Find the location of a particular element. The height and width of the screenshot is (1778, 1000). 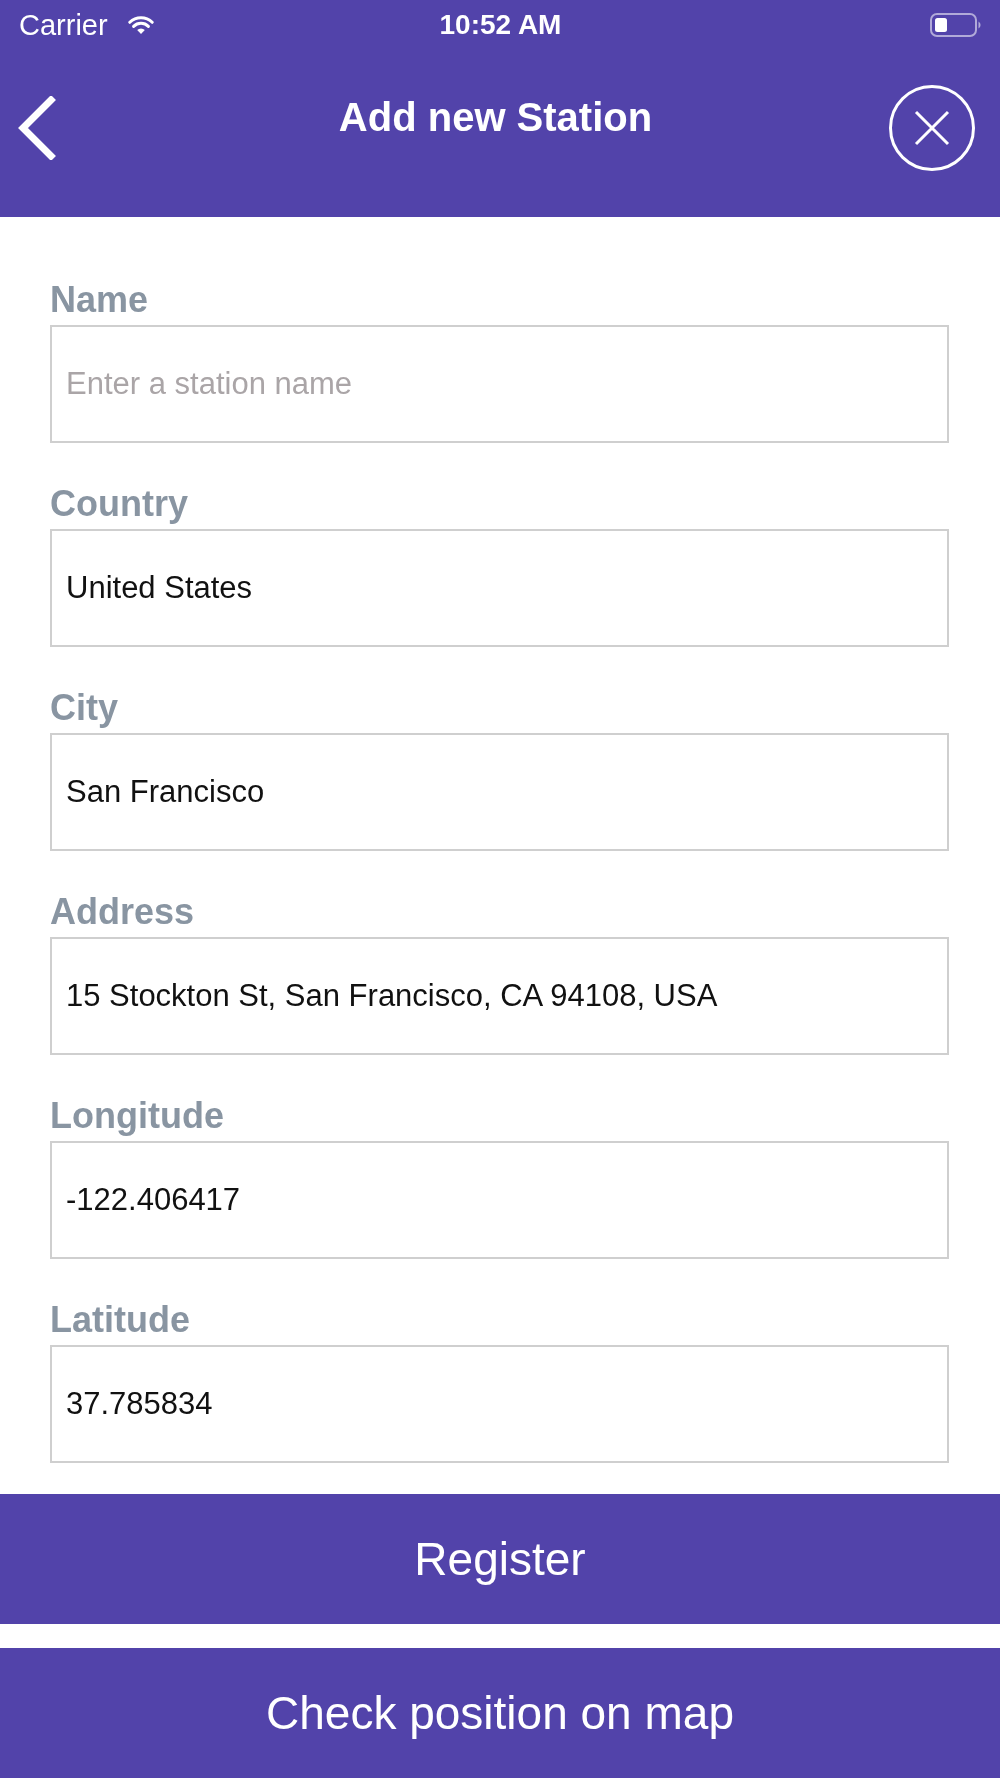

field-label: Latitude is located at coordinates (120, 1320).